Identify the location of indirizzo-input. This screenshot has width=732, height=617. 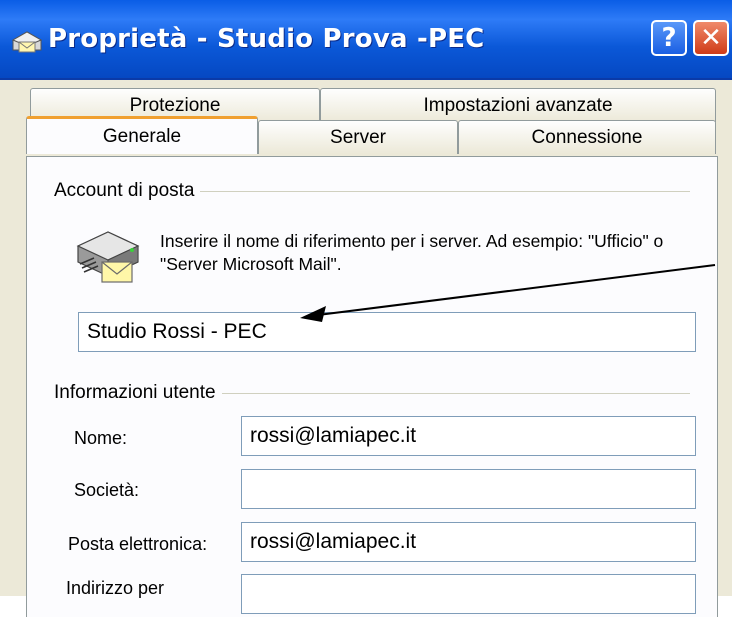
(468, 594).